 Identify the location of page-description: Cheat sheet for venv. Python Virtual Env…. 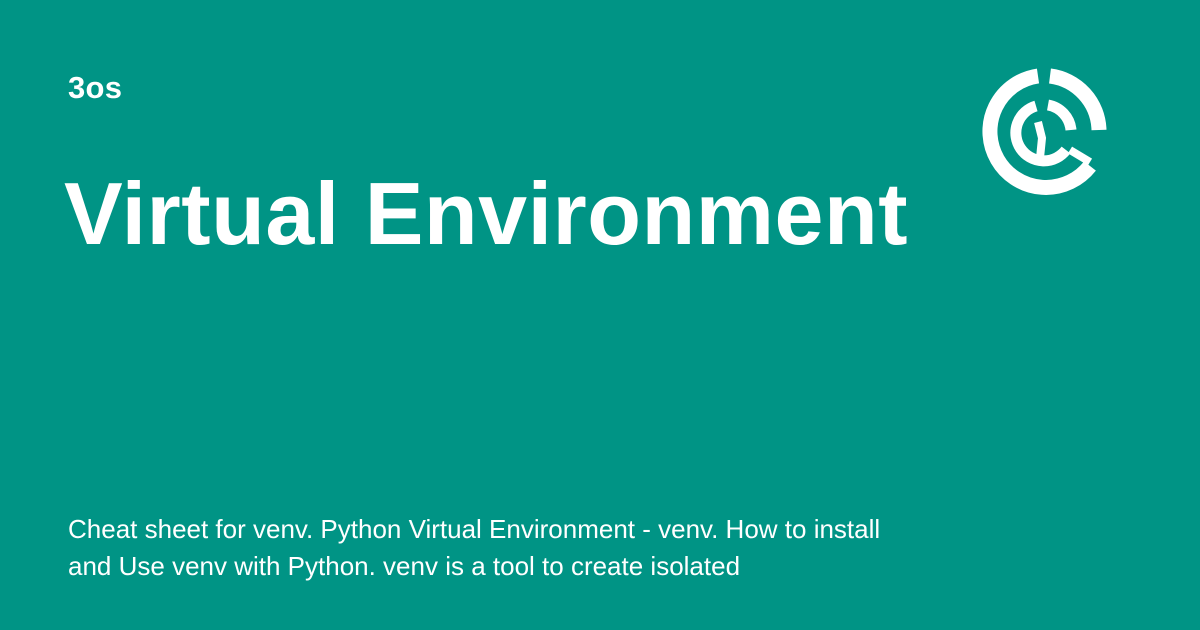
(474, 547).